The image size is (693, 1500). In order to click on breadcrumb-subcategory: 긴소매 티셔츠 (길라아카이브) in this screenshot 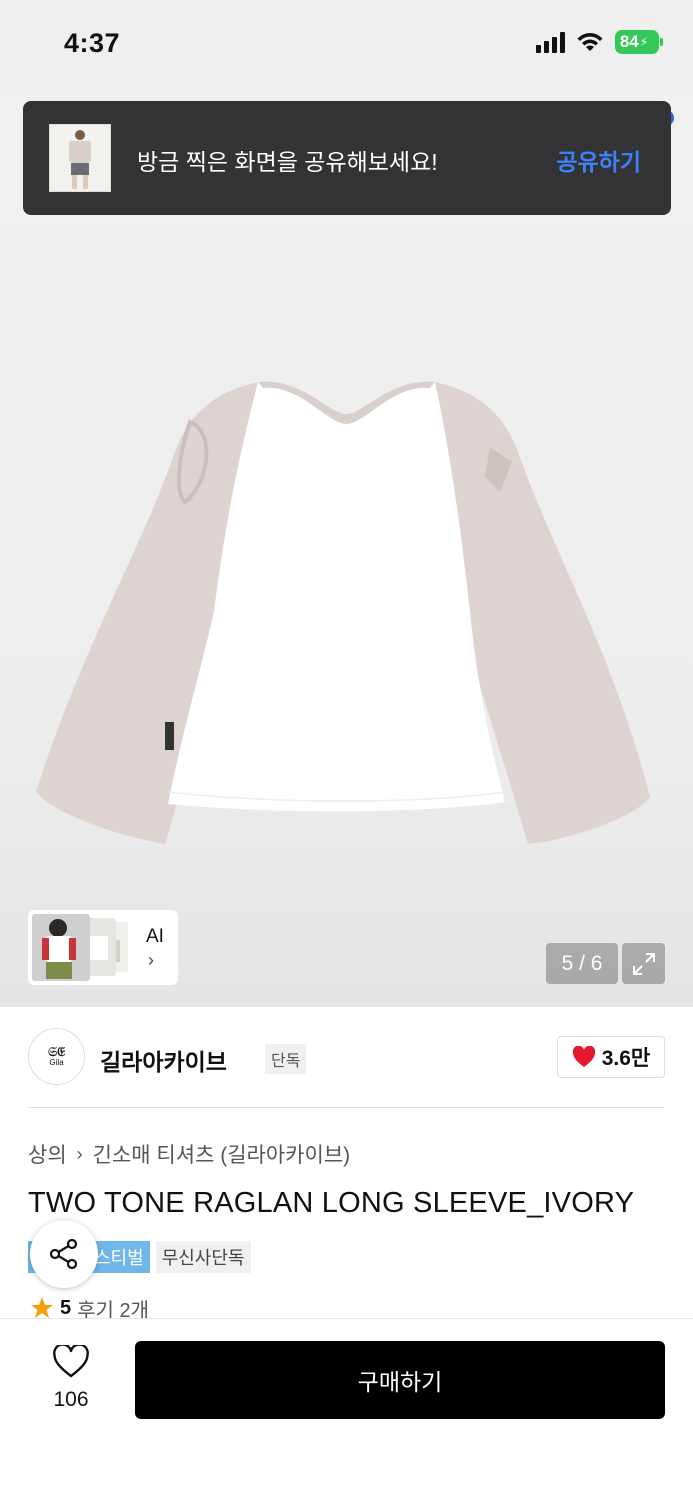, I will do `click(222, 1154)`.